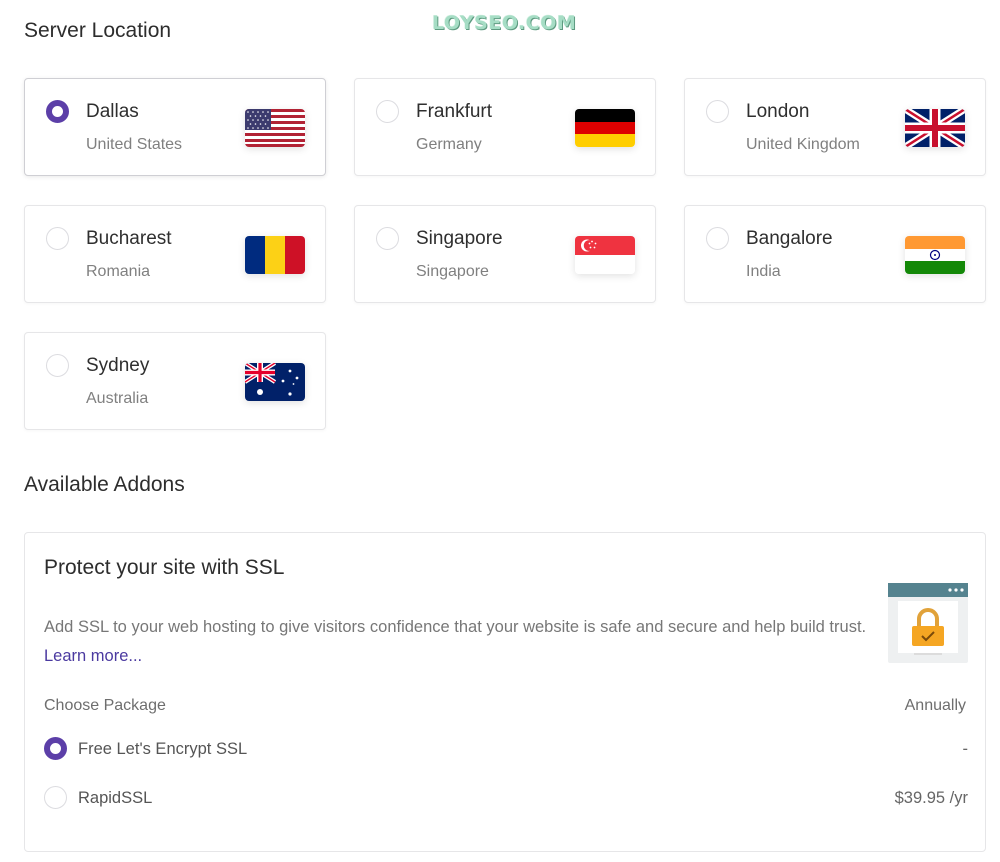  Describe the element at coordinates (778, 111) in the screenshot. I see `location-city: London` at that location.